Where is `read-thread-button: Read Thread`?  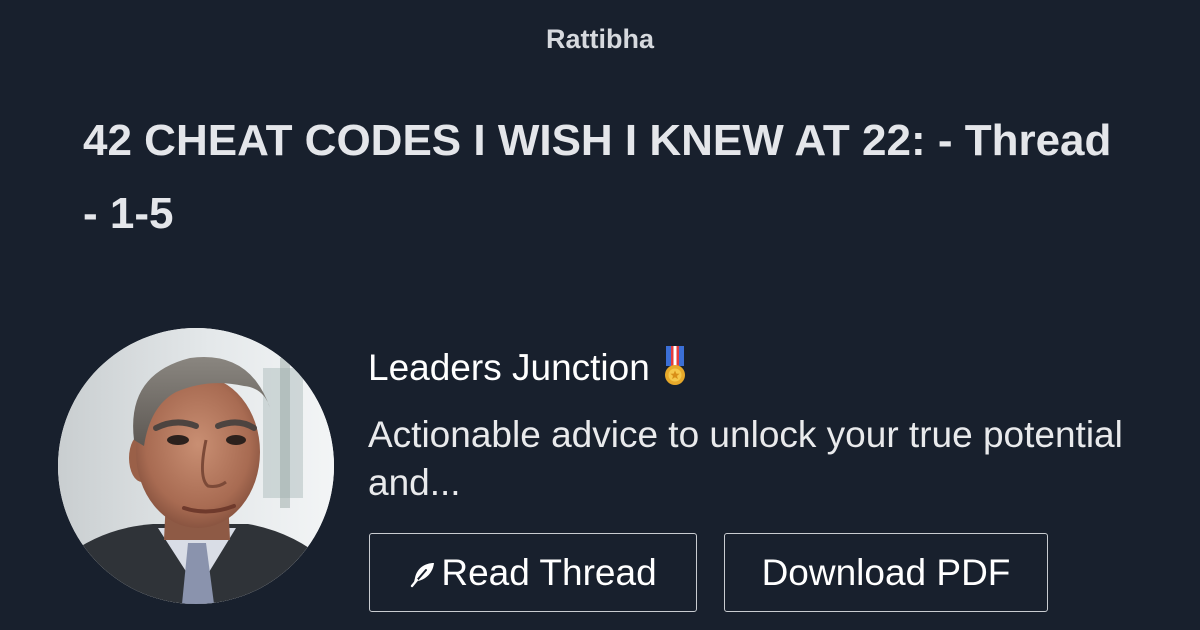 read-thread-button: Read Thread is located at coordinates (533, 572).